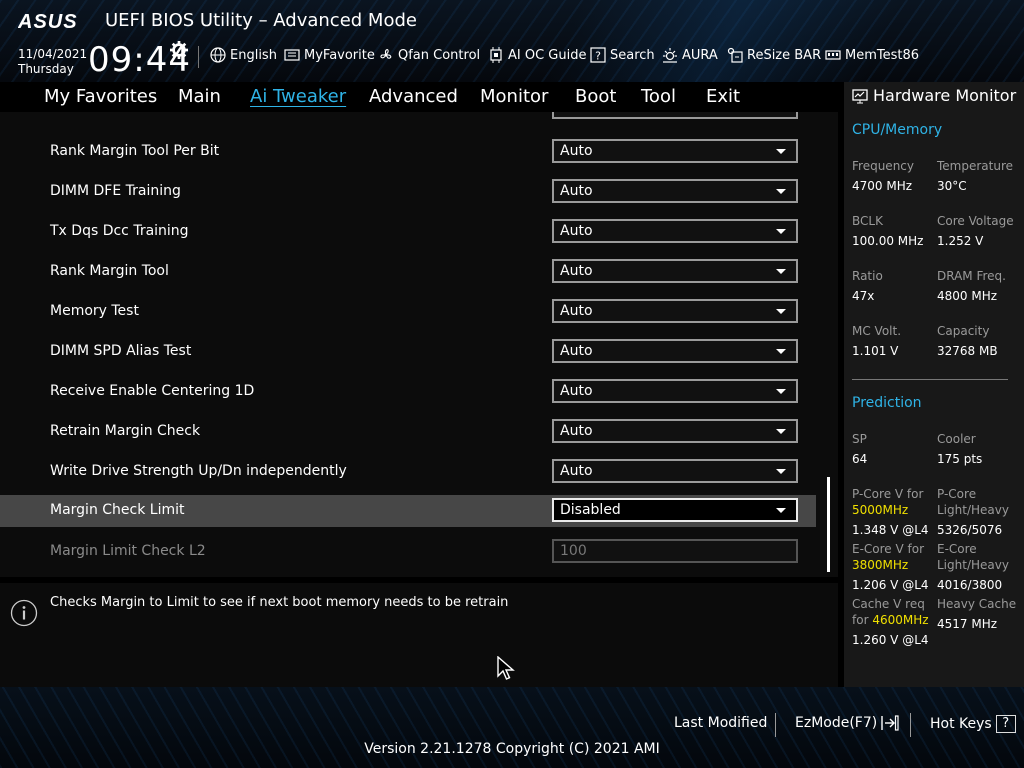 The height and width of the screenshot is (768, 1024). Describe the element at coordinates (880, 510) in the screenshot. I see `pcore-v-freq: 5000MHz` at that location.